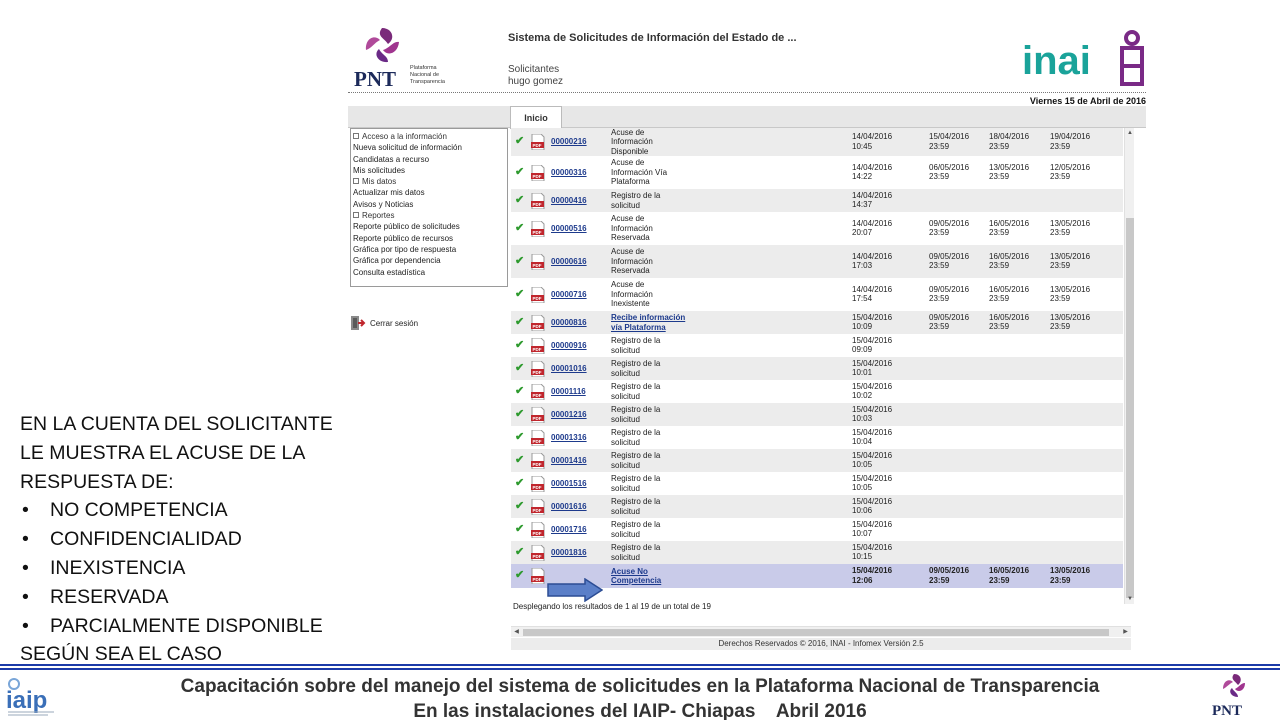  I want to click on folio-link: 00001516, so click(569, 483).